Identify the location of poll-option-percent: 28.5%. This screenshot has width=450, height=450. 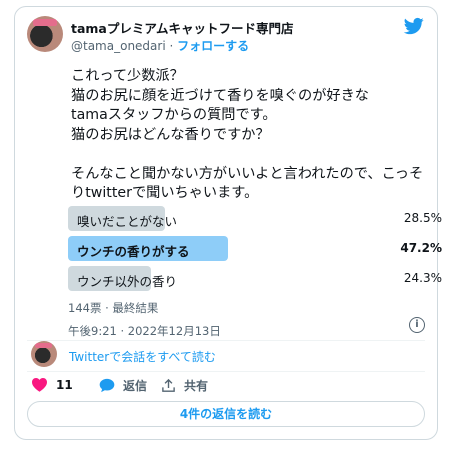
(422, 218).